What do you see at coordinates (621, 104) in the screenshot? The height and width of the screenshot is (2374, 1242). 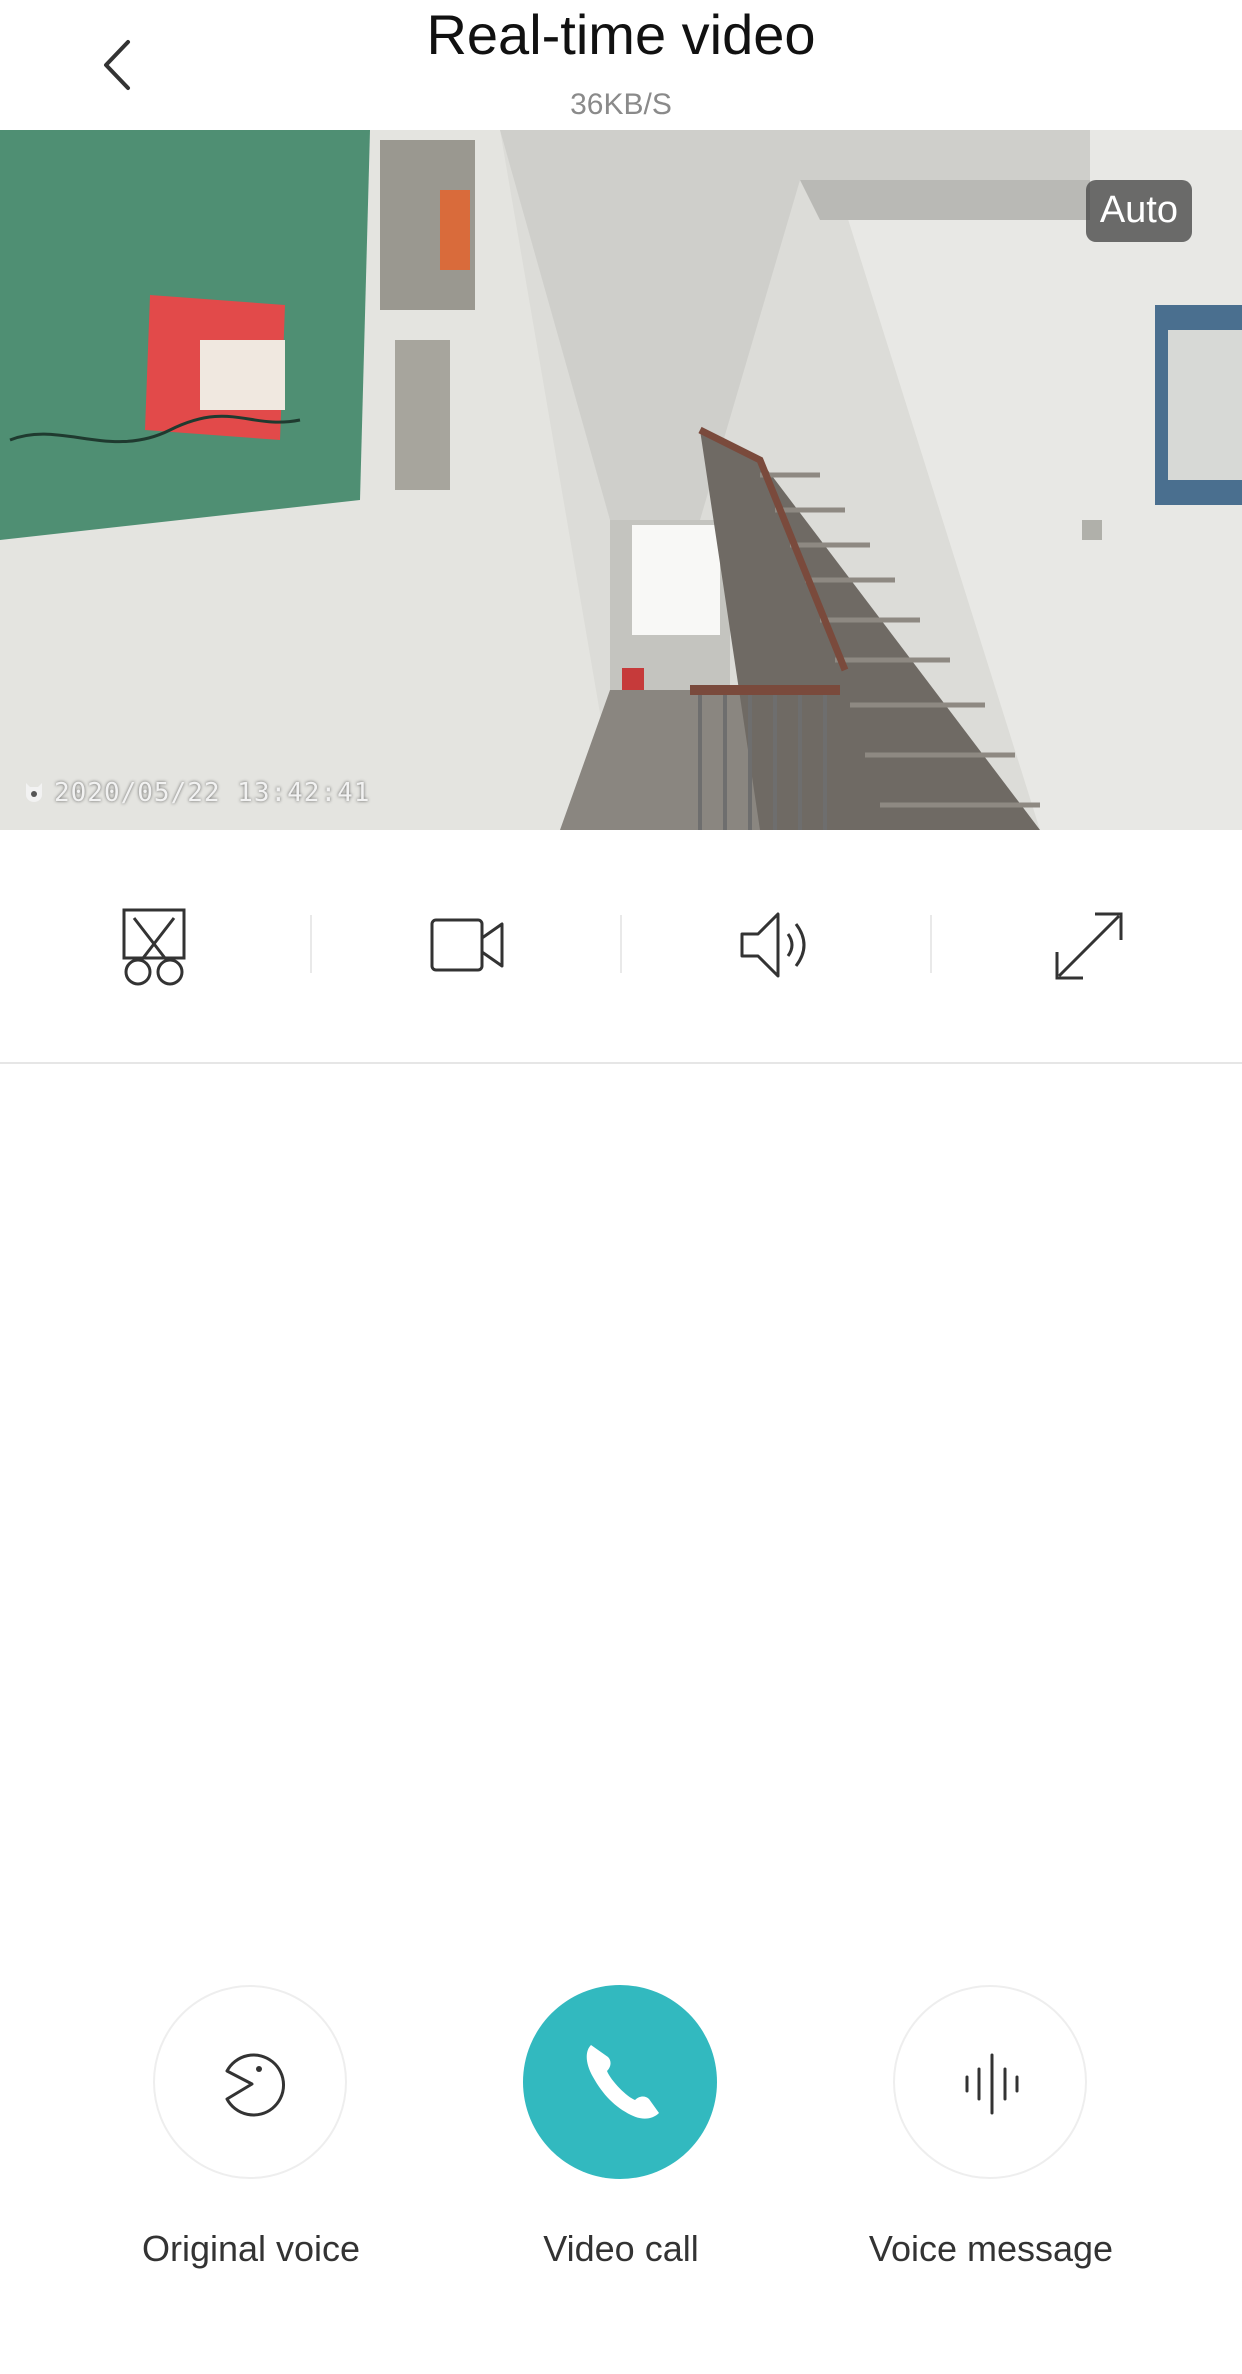 I see `bitrate-label: 36KB/S` at bounding box center [621, 104].